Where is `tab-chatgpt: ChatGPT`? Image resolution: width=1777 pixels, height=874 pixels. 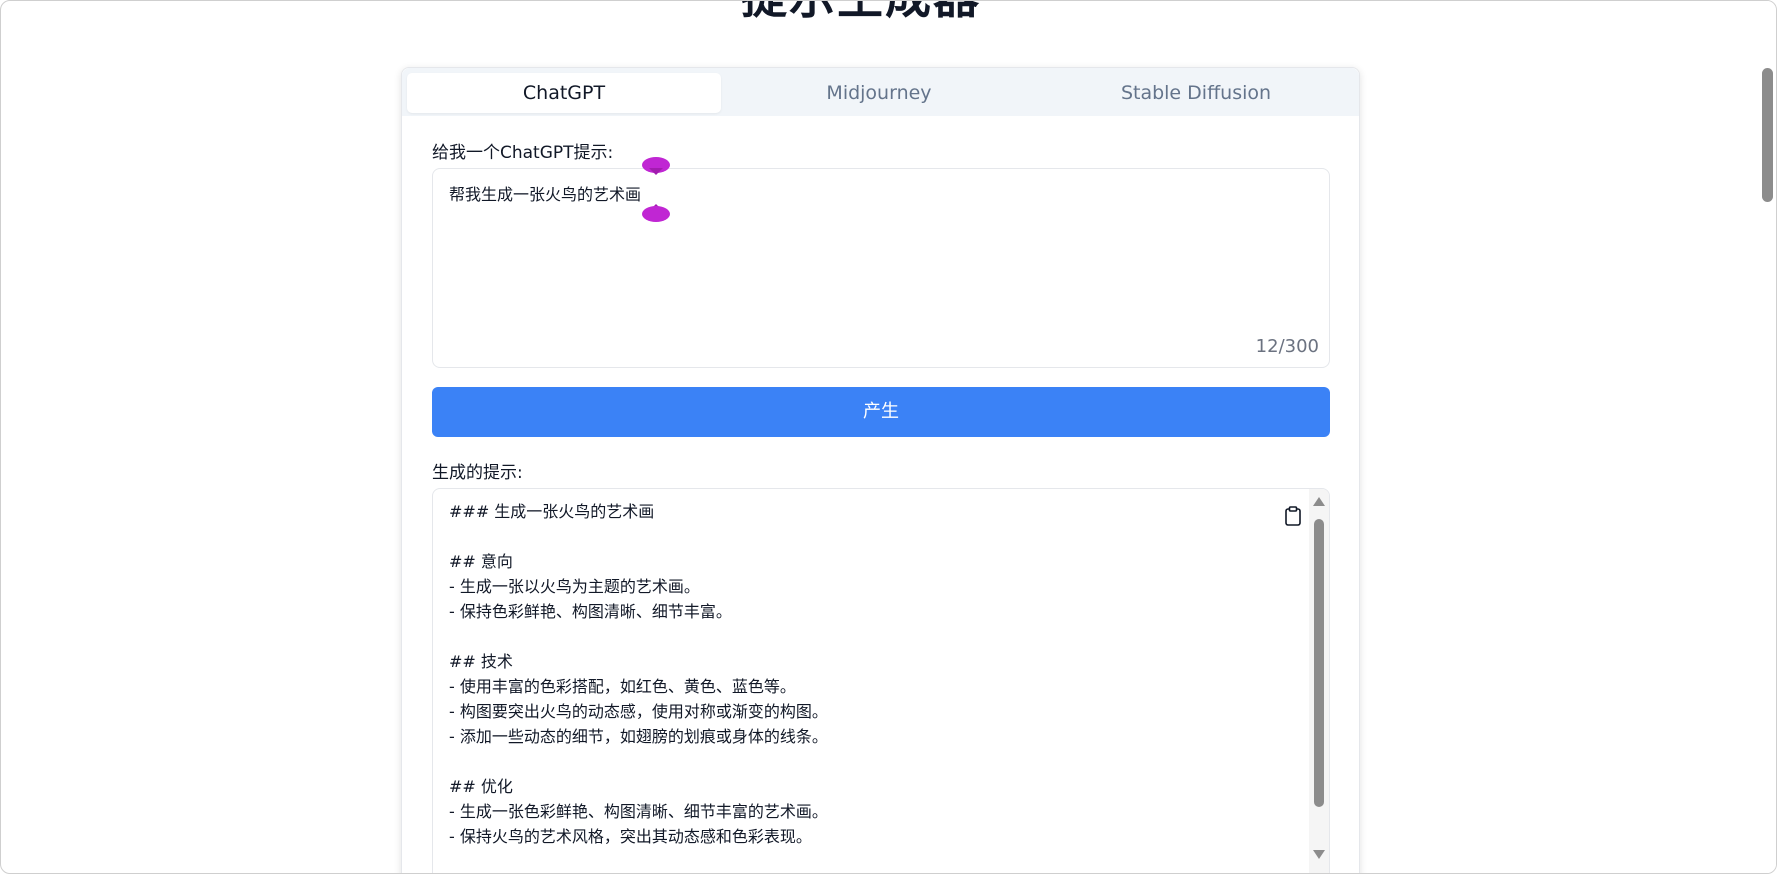 tab-chatgpt: ChatGPT is located at coordinates (564, 93).